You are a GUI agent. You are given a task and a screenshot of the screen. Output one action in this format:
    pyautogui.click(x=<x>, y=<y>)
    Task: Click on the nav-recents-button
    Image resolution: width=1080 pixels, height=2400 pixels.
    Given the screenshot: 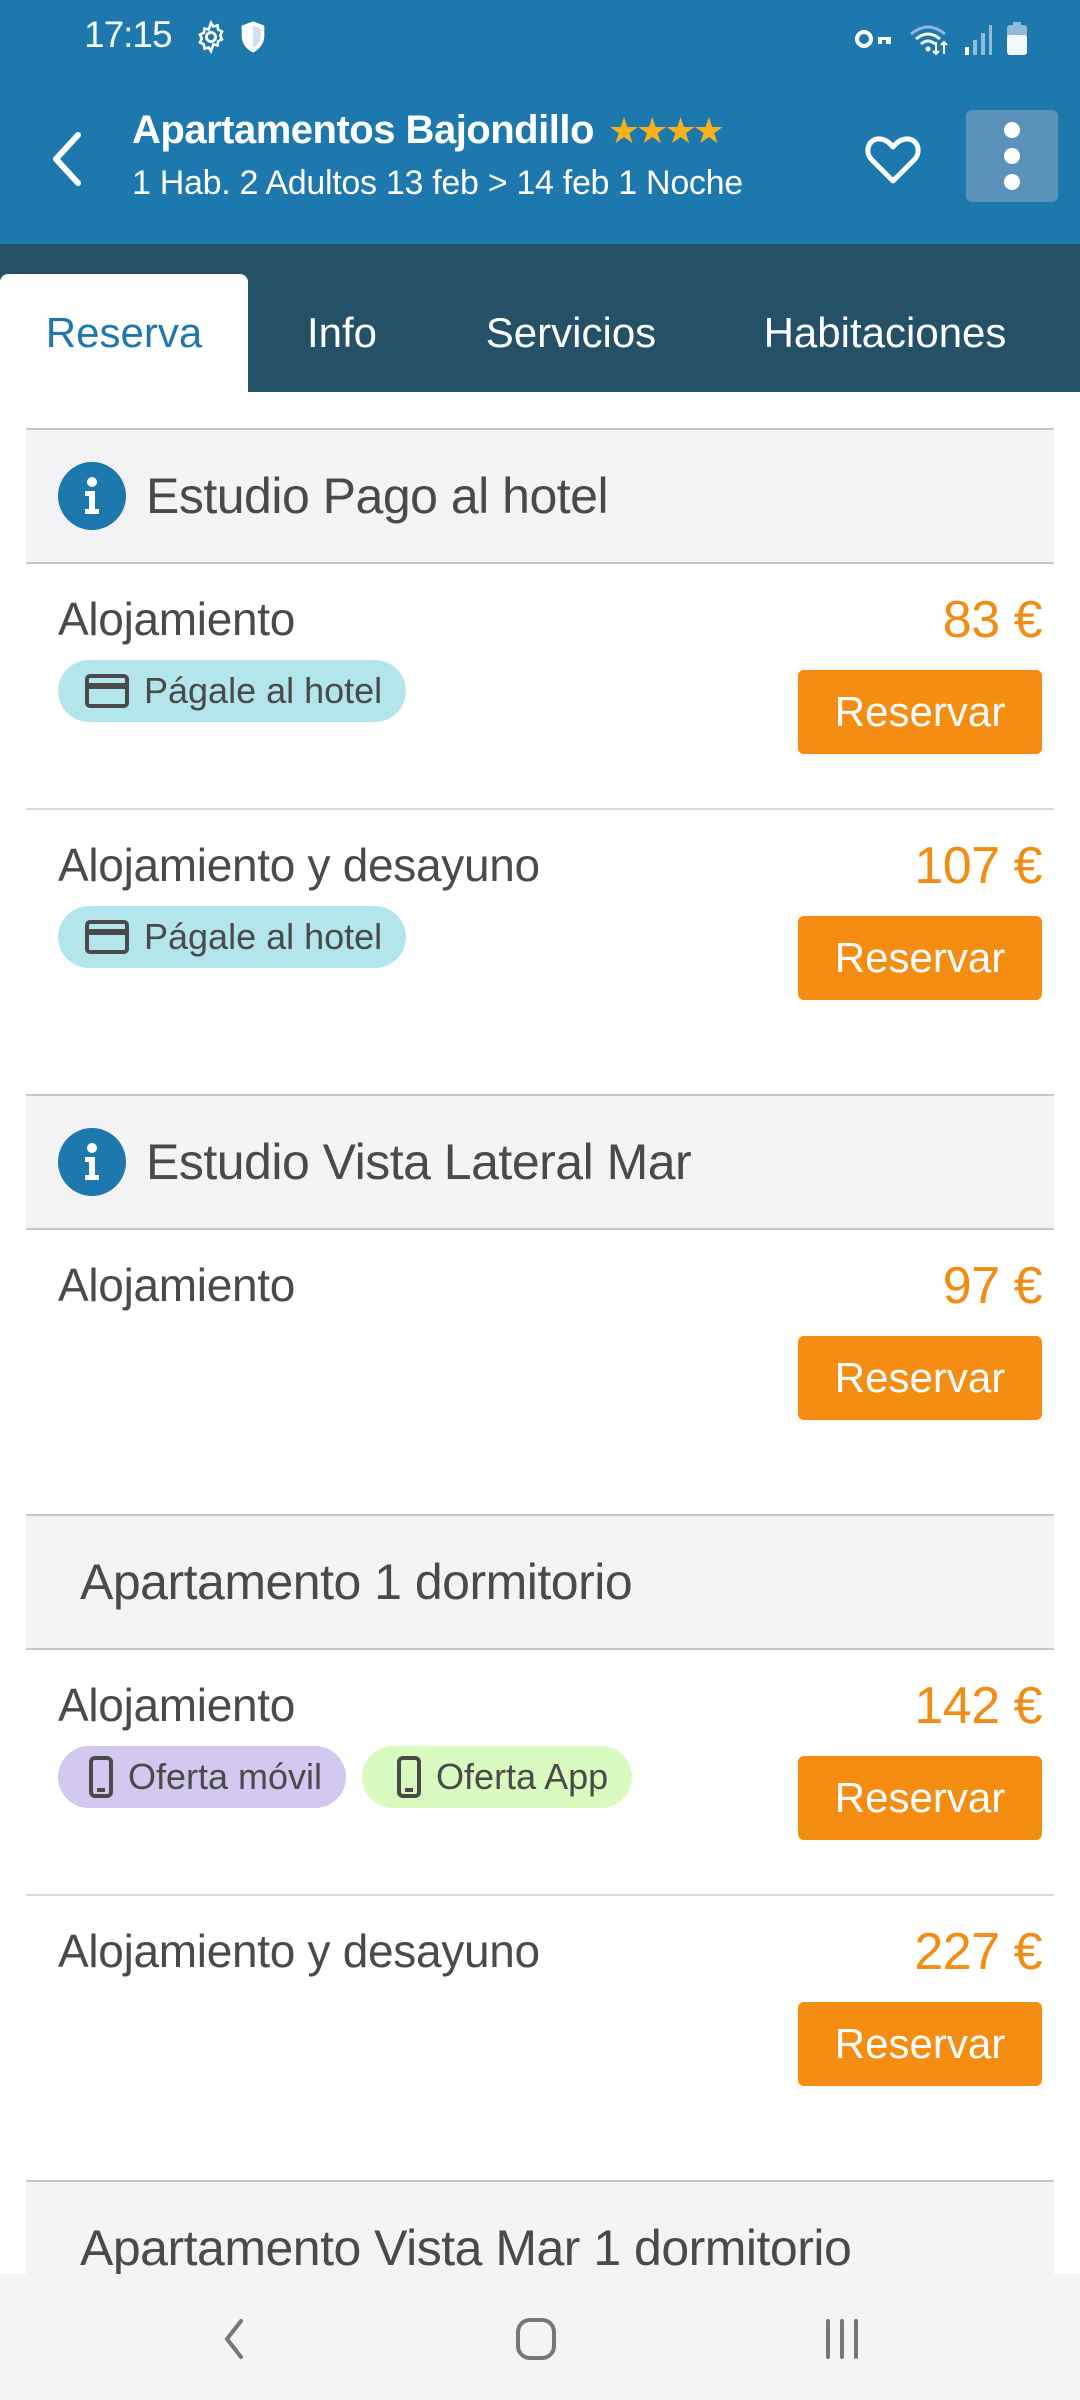 What is the action you would take?
    pyautogui.click(x=842, y=2339)
    